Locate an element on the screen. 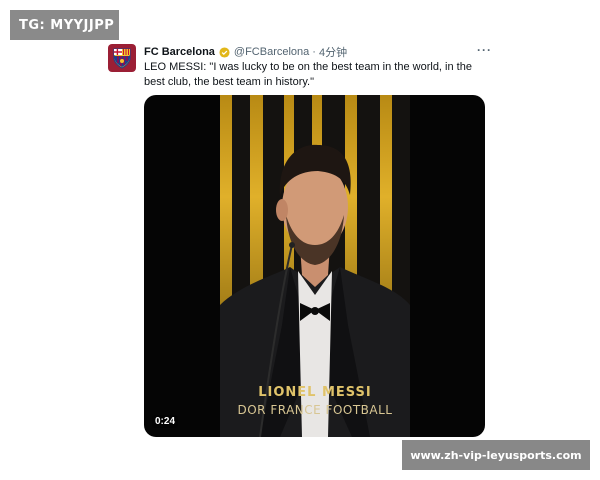 Image resolution: width=600 pixels, height=480 pixels. tweet-header: FC Barcelona @FCBarcelona · 4分钟 is located at coordinates (245, 52).